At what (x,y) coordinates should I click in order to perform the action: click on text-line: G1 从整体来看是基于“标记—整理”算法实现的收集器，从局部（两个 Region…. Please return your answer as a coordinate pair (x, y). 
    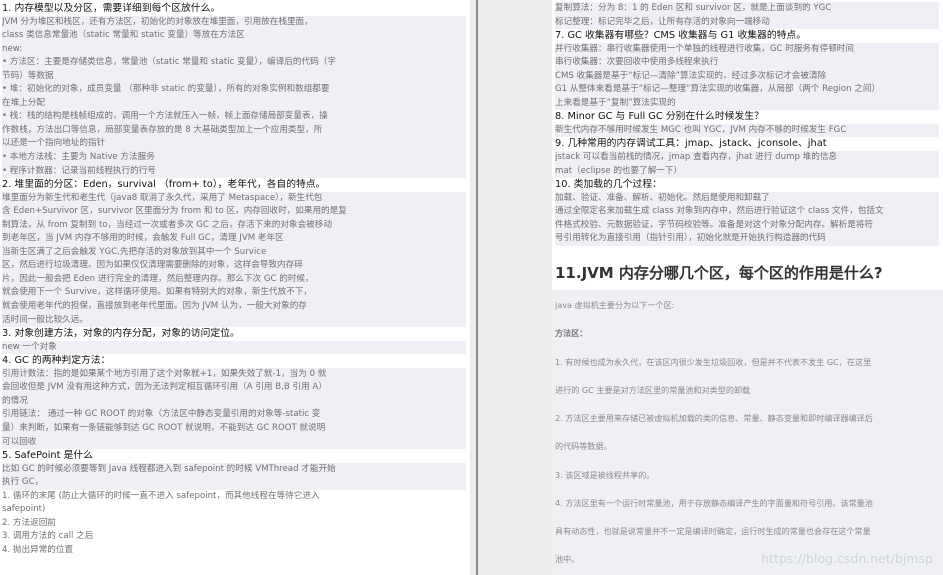
    Looking at the image, I should click on (747, 90).